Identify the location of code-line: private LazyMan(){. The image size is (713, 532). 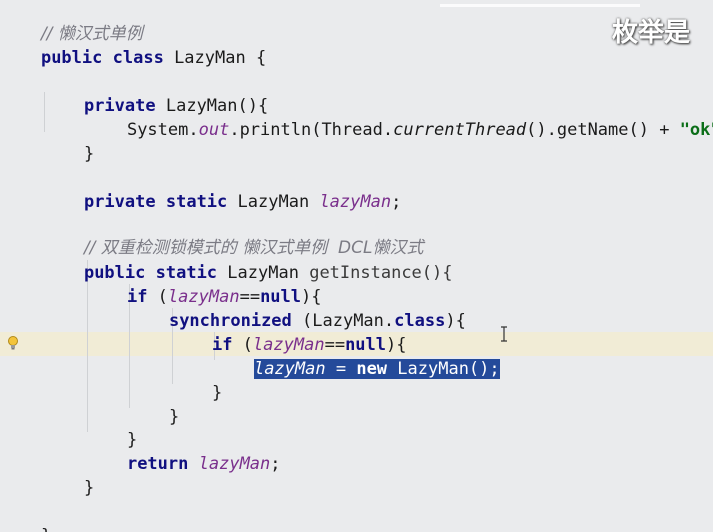
(155, 93).